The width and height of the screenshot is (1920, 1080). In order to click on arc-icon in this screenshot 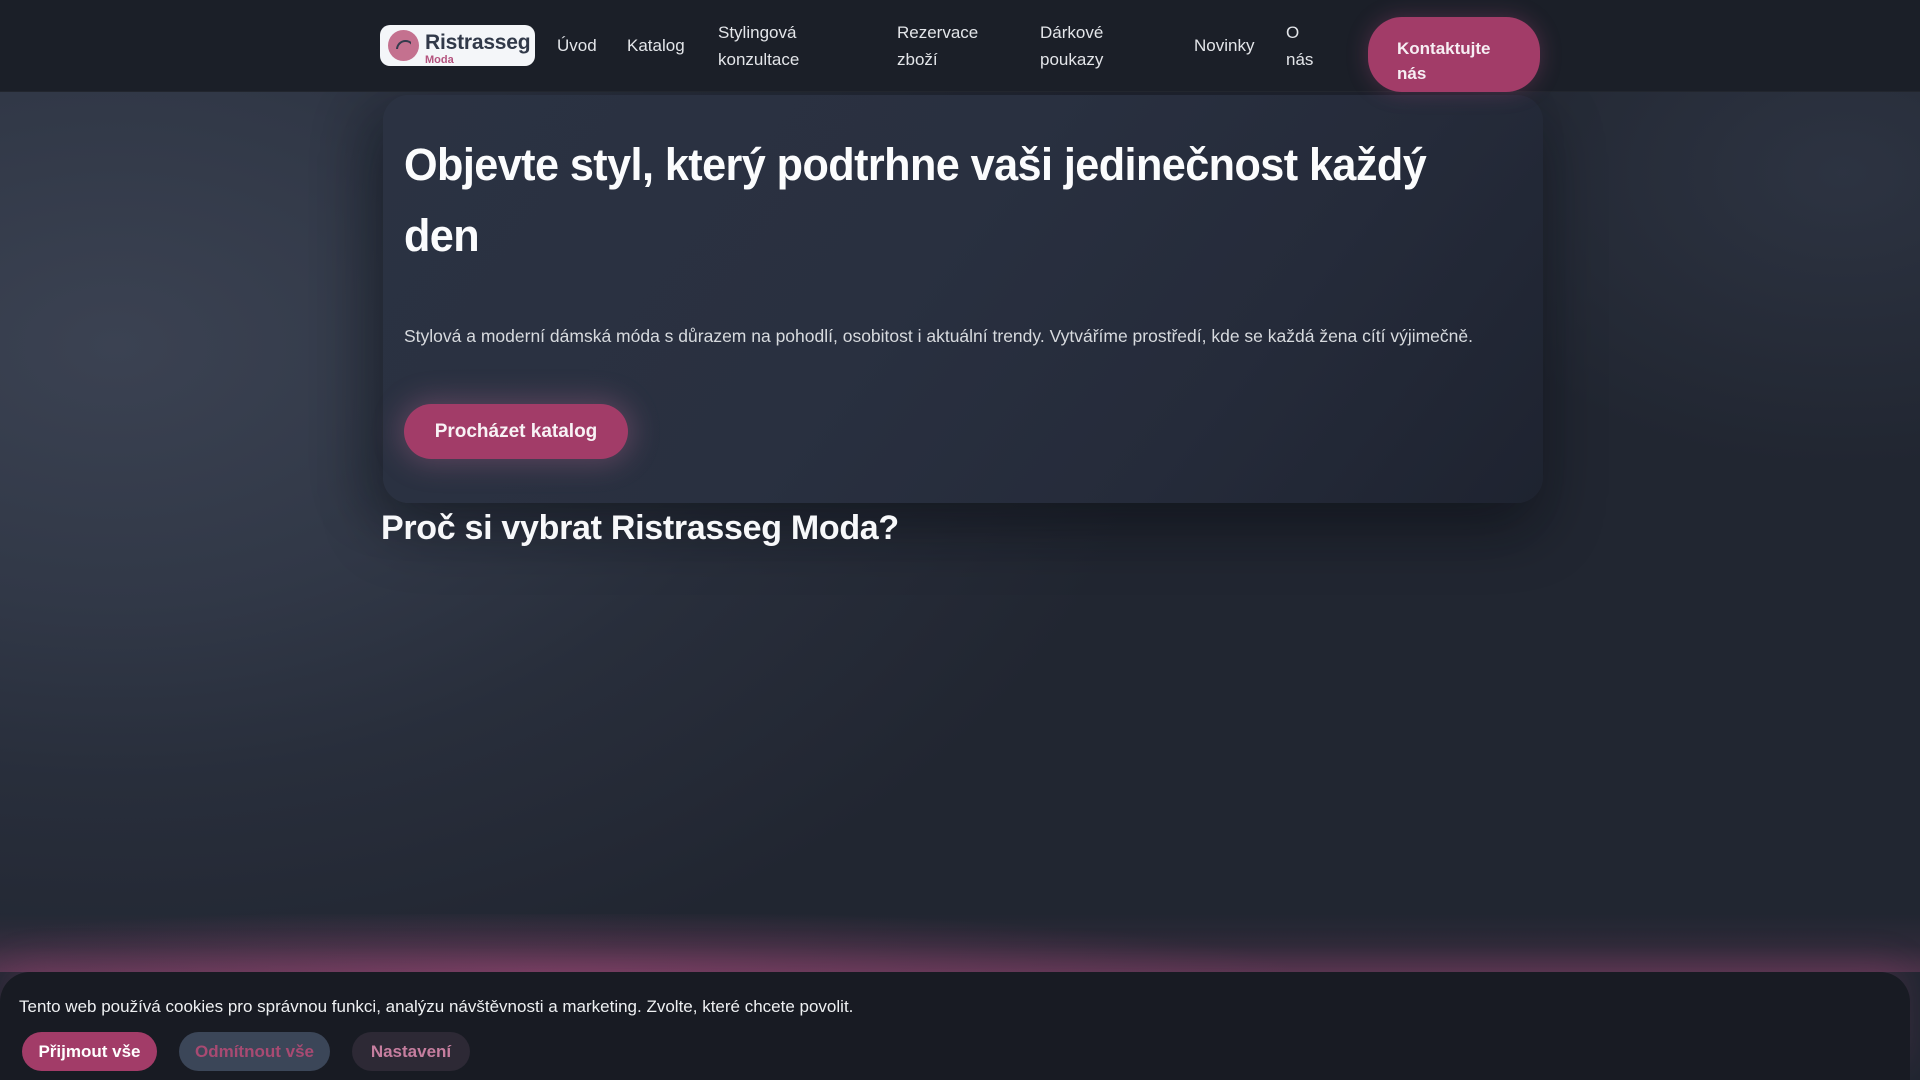, I will do `click(403, 44)`.